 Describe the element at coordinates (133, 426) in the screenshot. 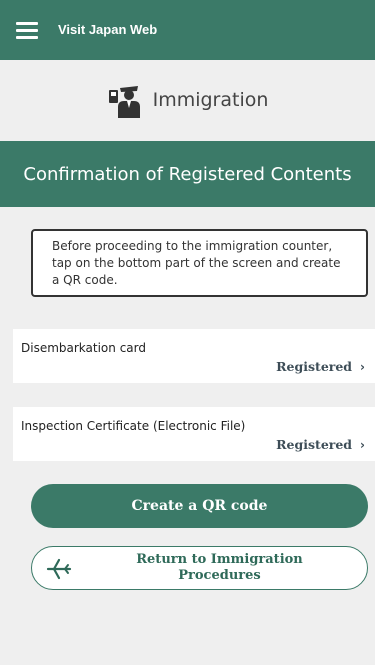

I see `row-label: Inspection Certificate (Electronic File)` at that location.